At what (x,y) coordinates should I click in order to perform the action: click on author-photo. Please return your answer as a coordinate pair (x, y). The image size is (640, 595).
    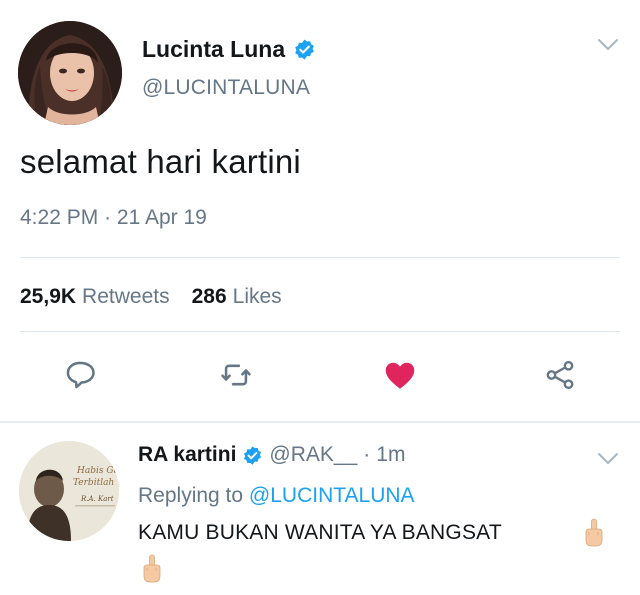
    Looking at the image, I should click on (70, 73).